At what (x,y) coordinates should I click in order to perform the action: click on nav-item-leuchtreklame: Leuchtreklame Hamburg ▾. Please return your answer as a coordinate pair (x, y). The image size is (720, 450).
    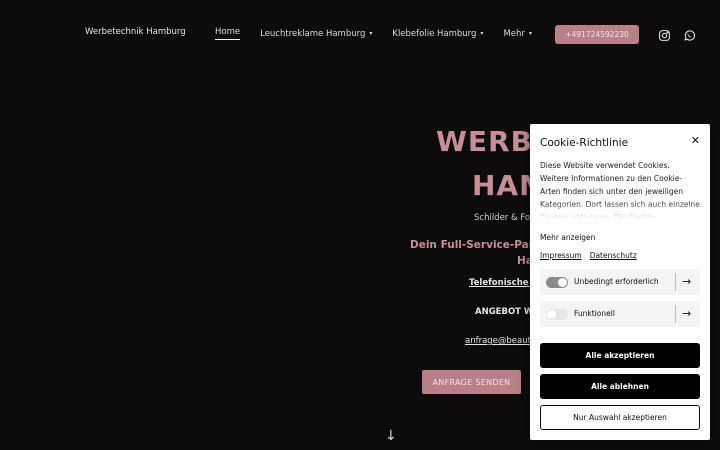
    Looking at the image, I should click on (316, 33).